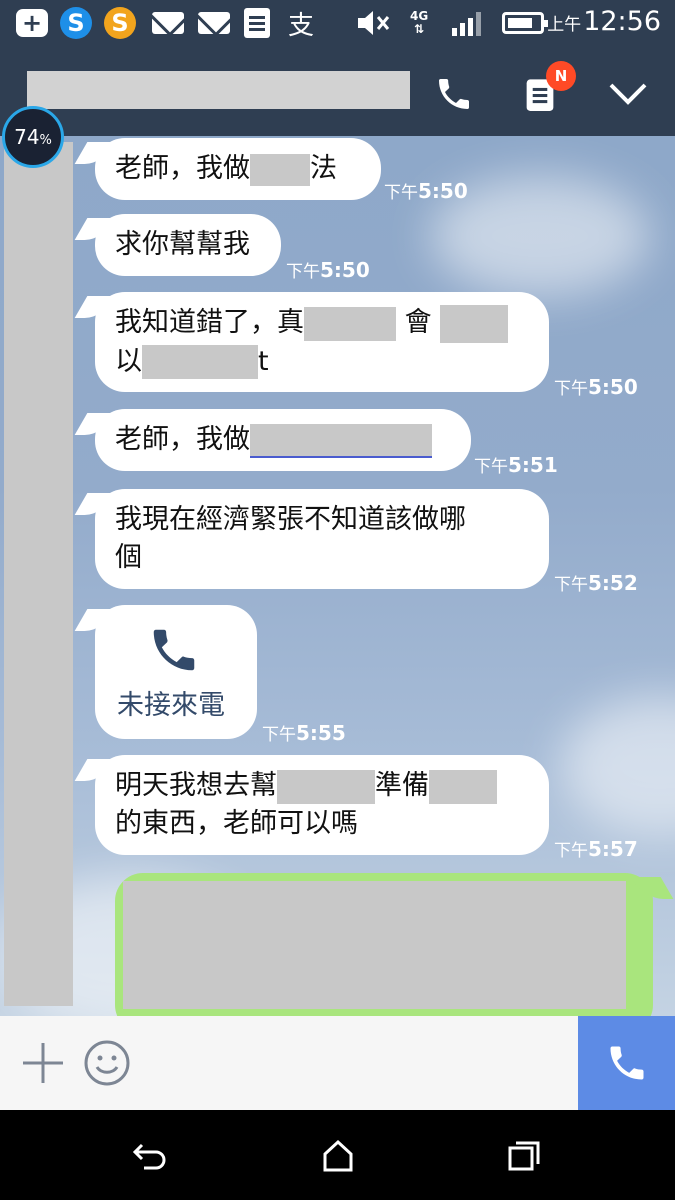 Image resolution: width=675 pixels, height=1200 pixels. Describe the element at coordinates (304, 733) in the screenshot. I see `message-time: 下午5:55` at that location.